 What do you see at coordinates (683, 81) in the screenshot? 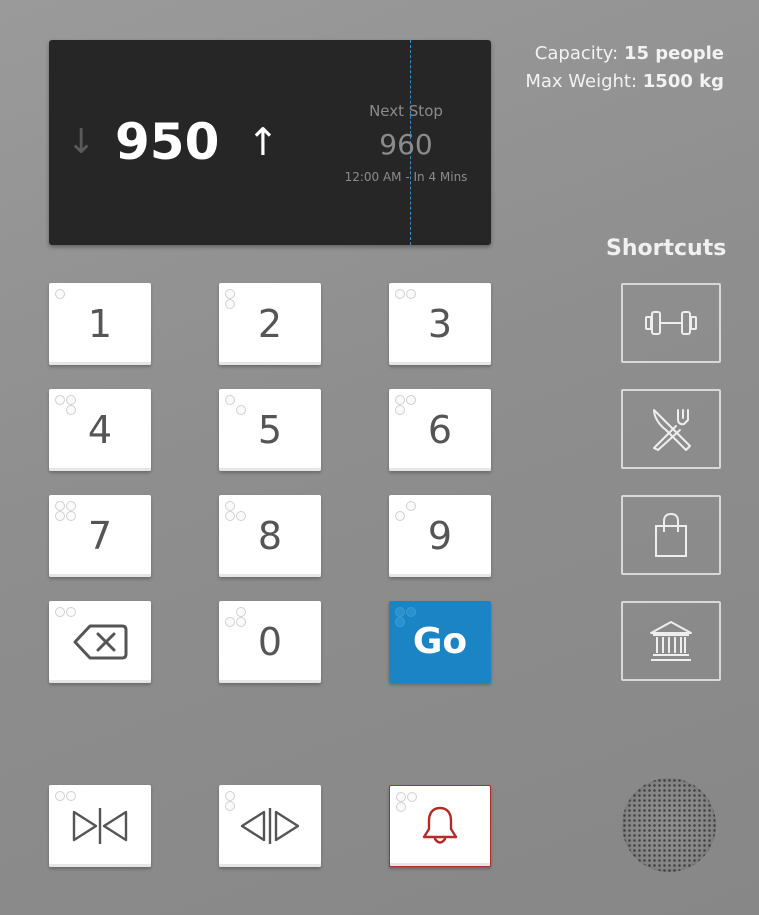
I see `max-weight-value: 1500 kg` at bounding box center [683, 81].